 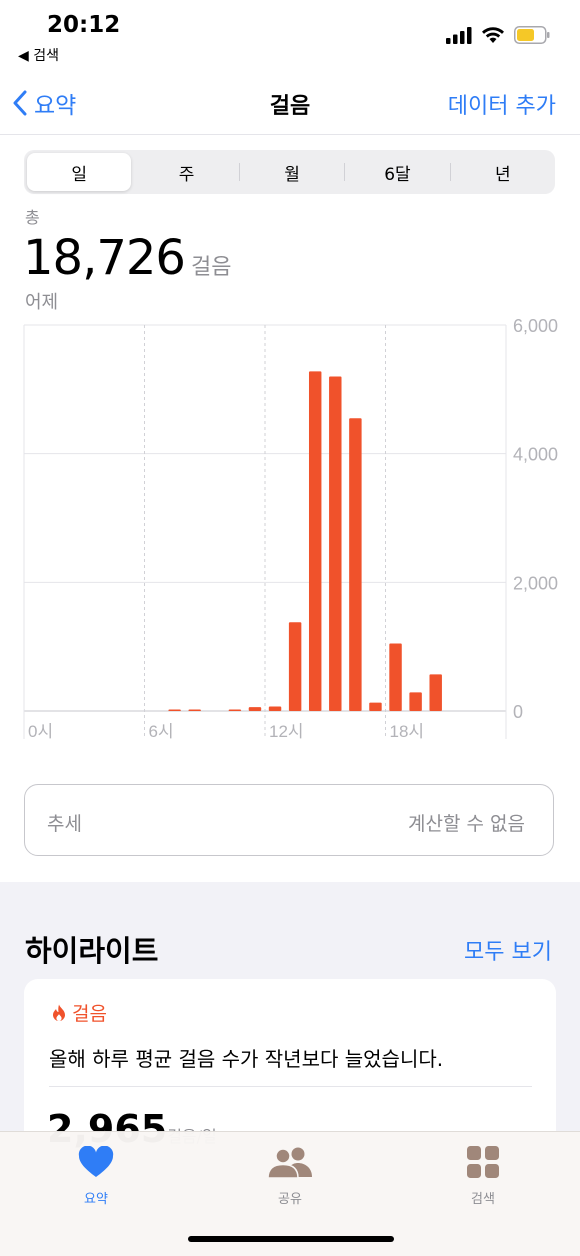 I want to click on tab-sharing: 공유, so click(x=290, y=1174).